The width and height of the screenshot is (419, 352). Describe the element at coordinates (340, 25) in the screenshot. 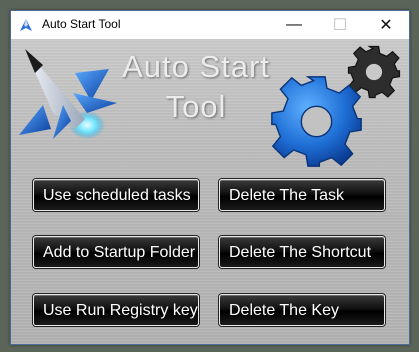

I see `maximize-button: ☐` at that location.